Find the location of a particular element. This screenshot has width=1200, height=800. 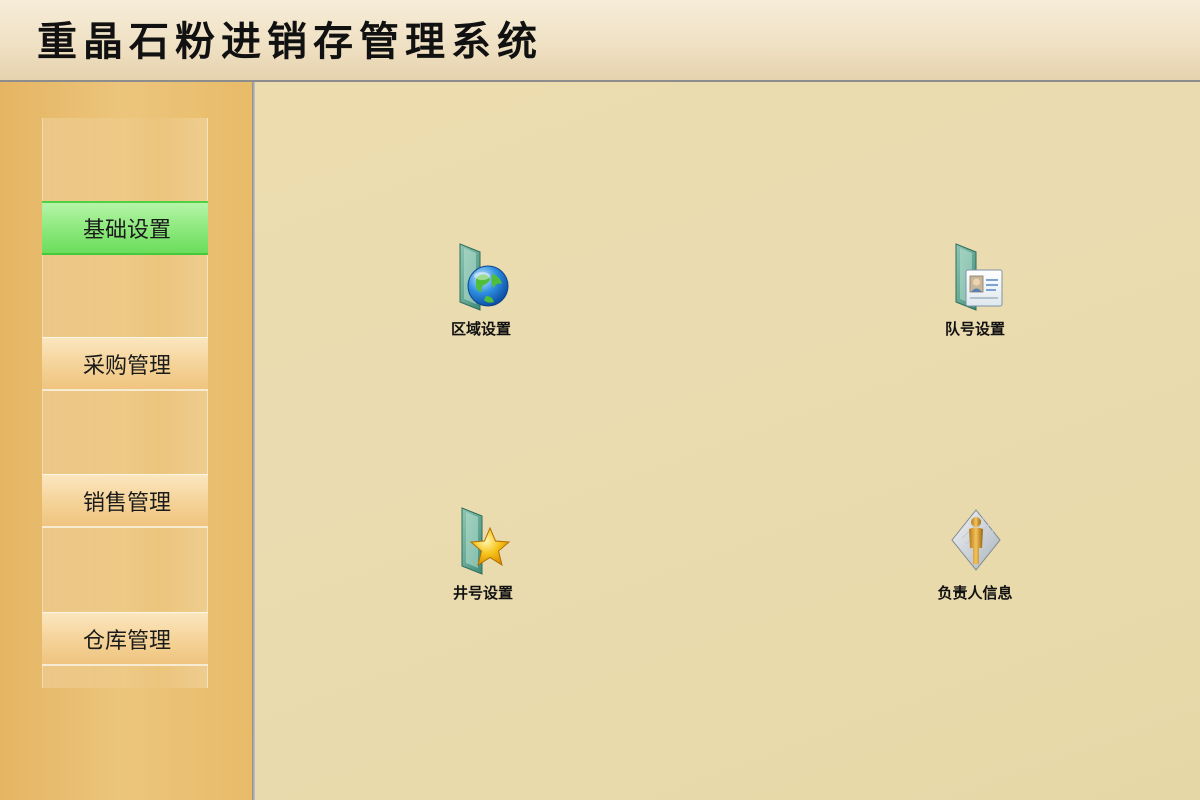

folder-globe-icon is located at coordinates (481, 276).